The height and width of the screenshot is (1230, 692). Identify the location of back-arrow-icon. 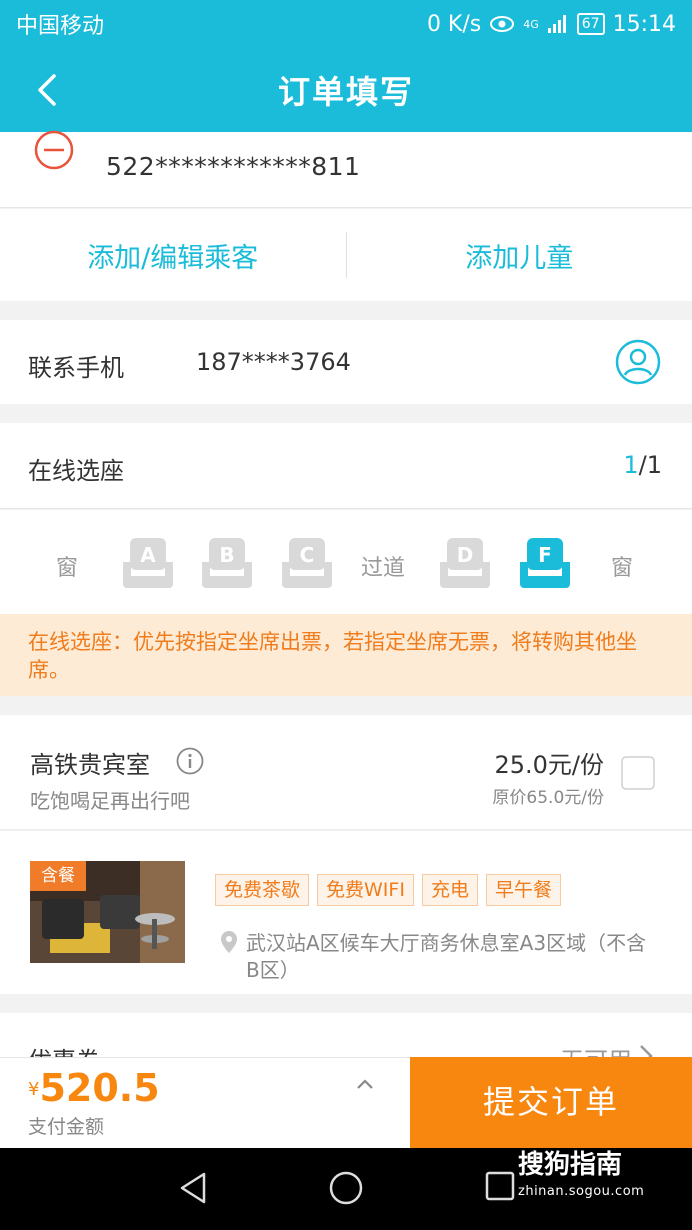
(48, 90).